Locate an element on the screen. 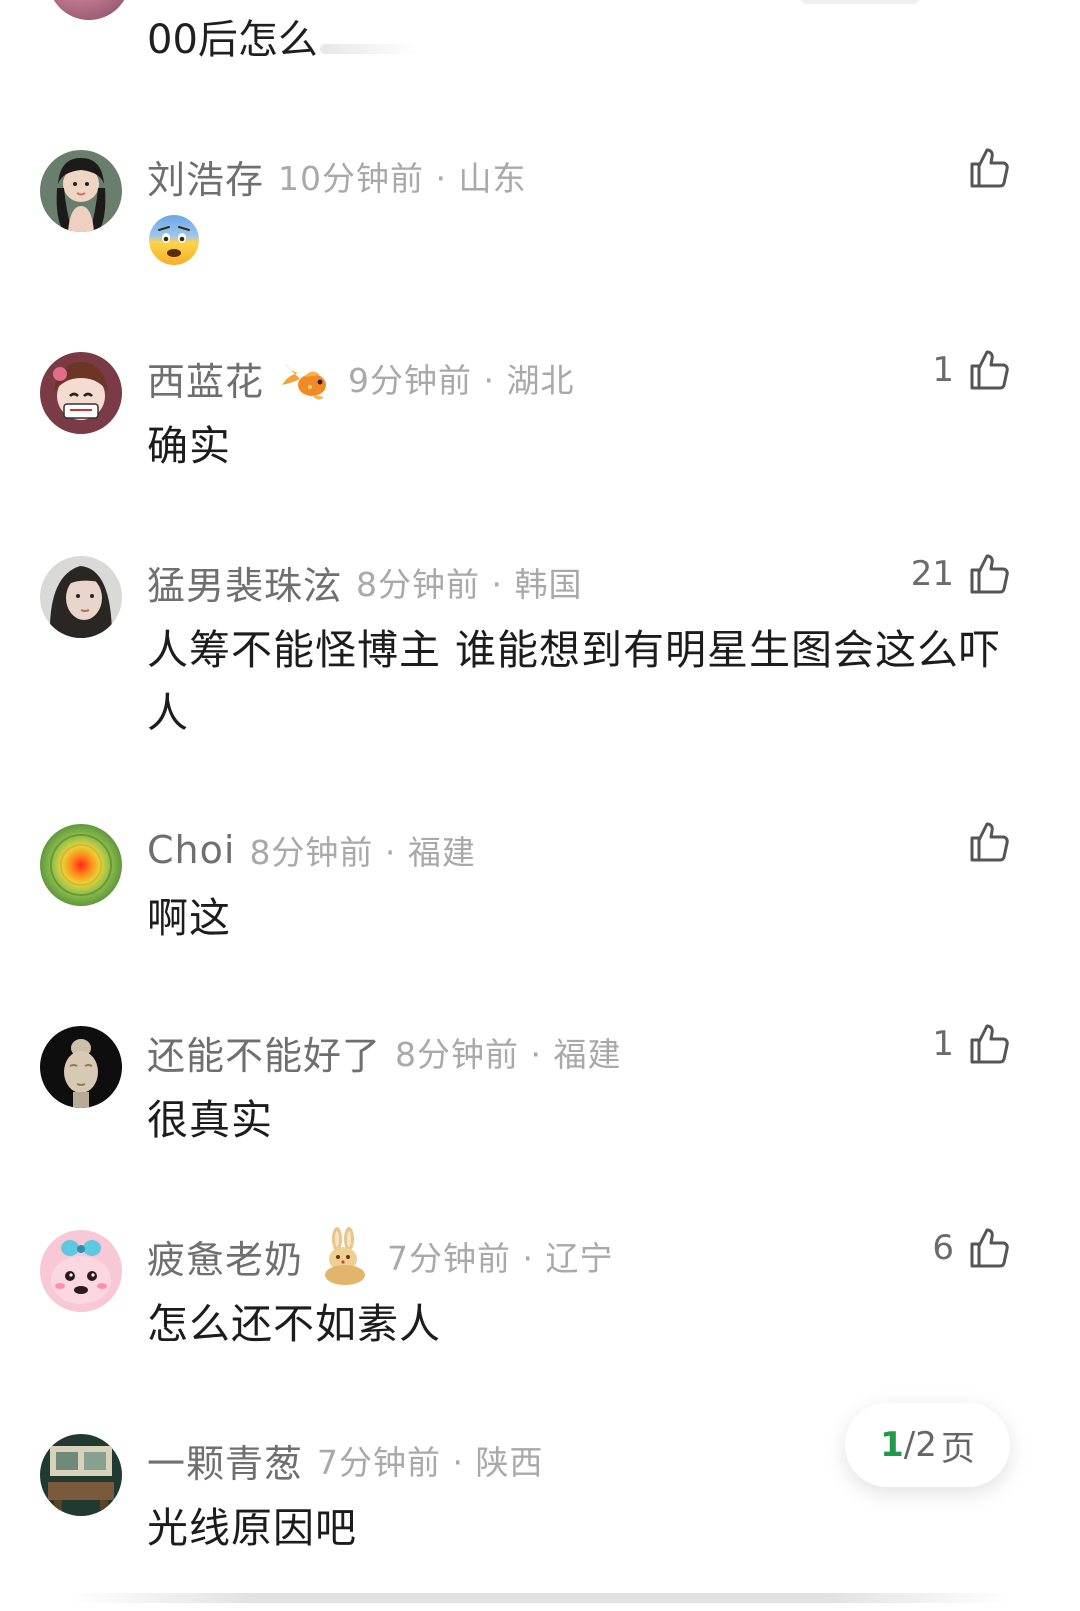 The width and height of the screenshot is (1080, 1611). comment-body is located at coordinates (587, 249).